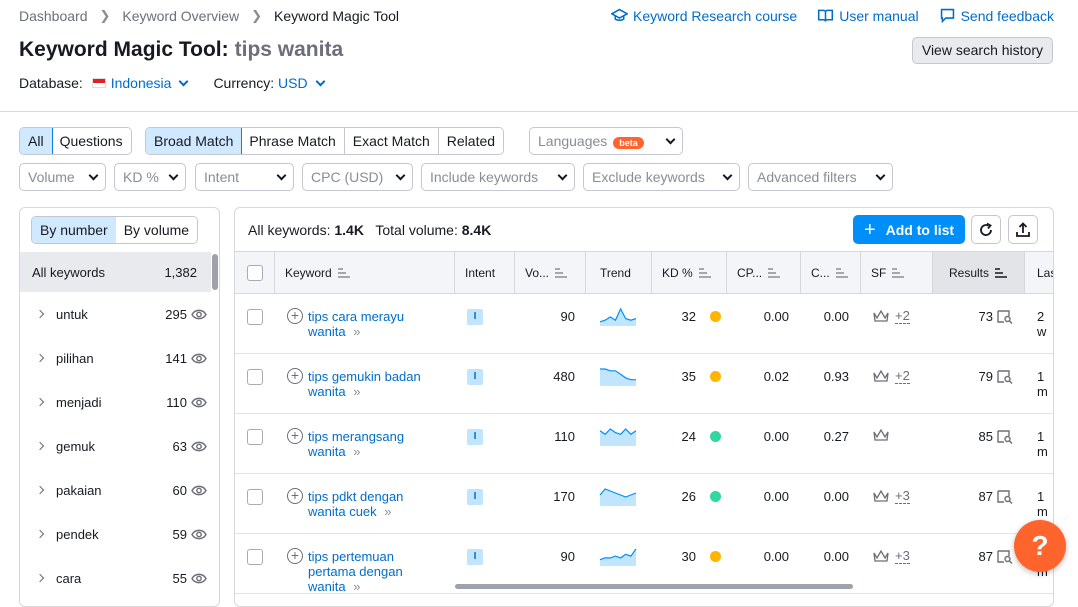 Image resolution: width=1078 pixels, height=607 pixels. What do you see at coordinates (74, 230) in the screenshot?
I see `by-number-button: By number` at bounding box center [74, 230].